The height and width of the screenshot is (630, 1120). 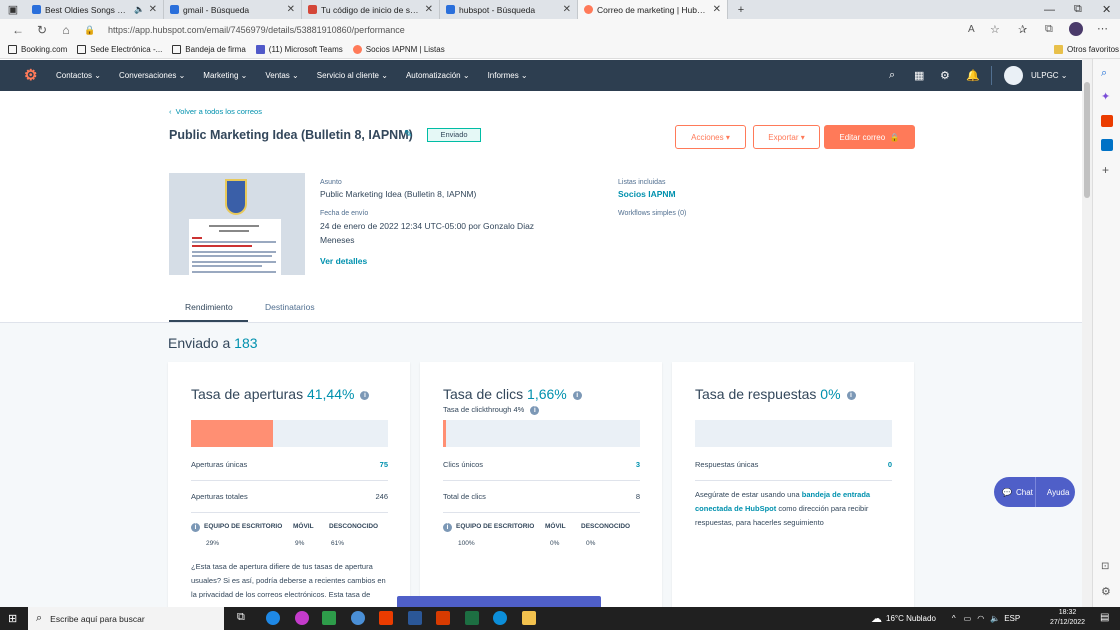 What do you see at coordinates (1024, 492) in the screenshot?
I see `chat-button: Chat` at bounding box center [1024, 492].